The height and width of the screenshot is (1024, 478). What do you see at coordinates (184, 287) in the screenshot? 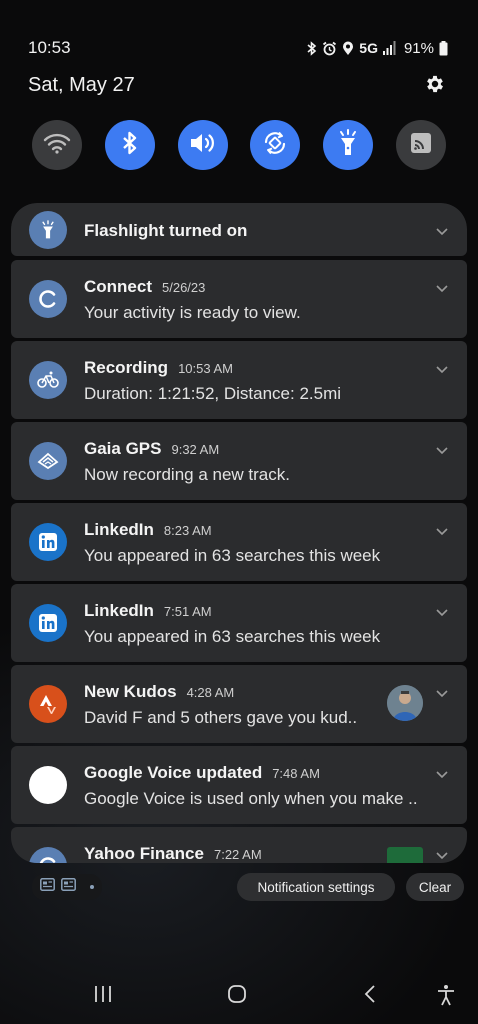
I see `notification-time: 5/26/23` at bounding box center [184, 287].